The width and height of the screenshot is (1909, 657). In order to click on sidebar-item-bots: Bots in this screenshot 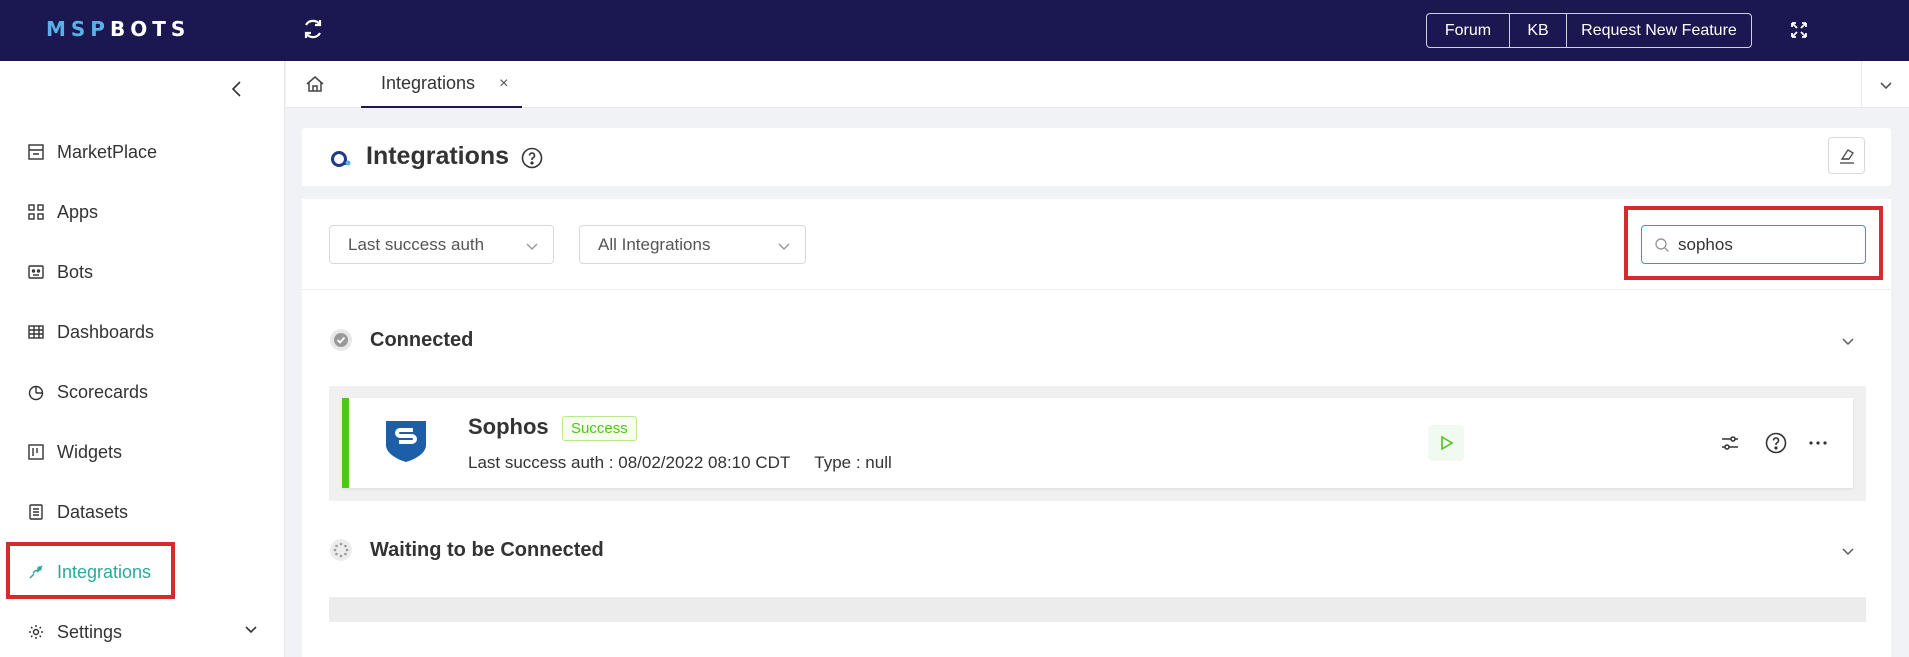, I will do `click(60, 272)`.